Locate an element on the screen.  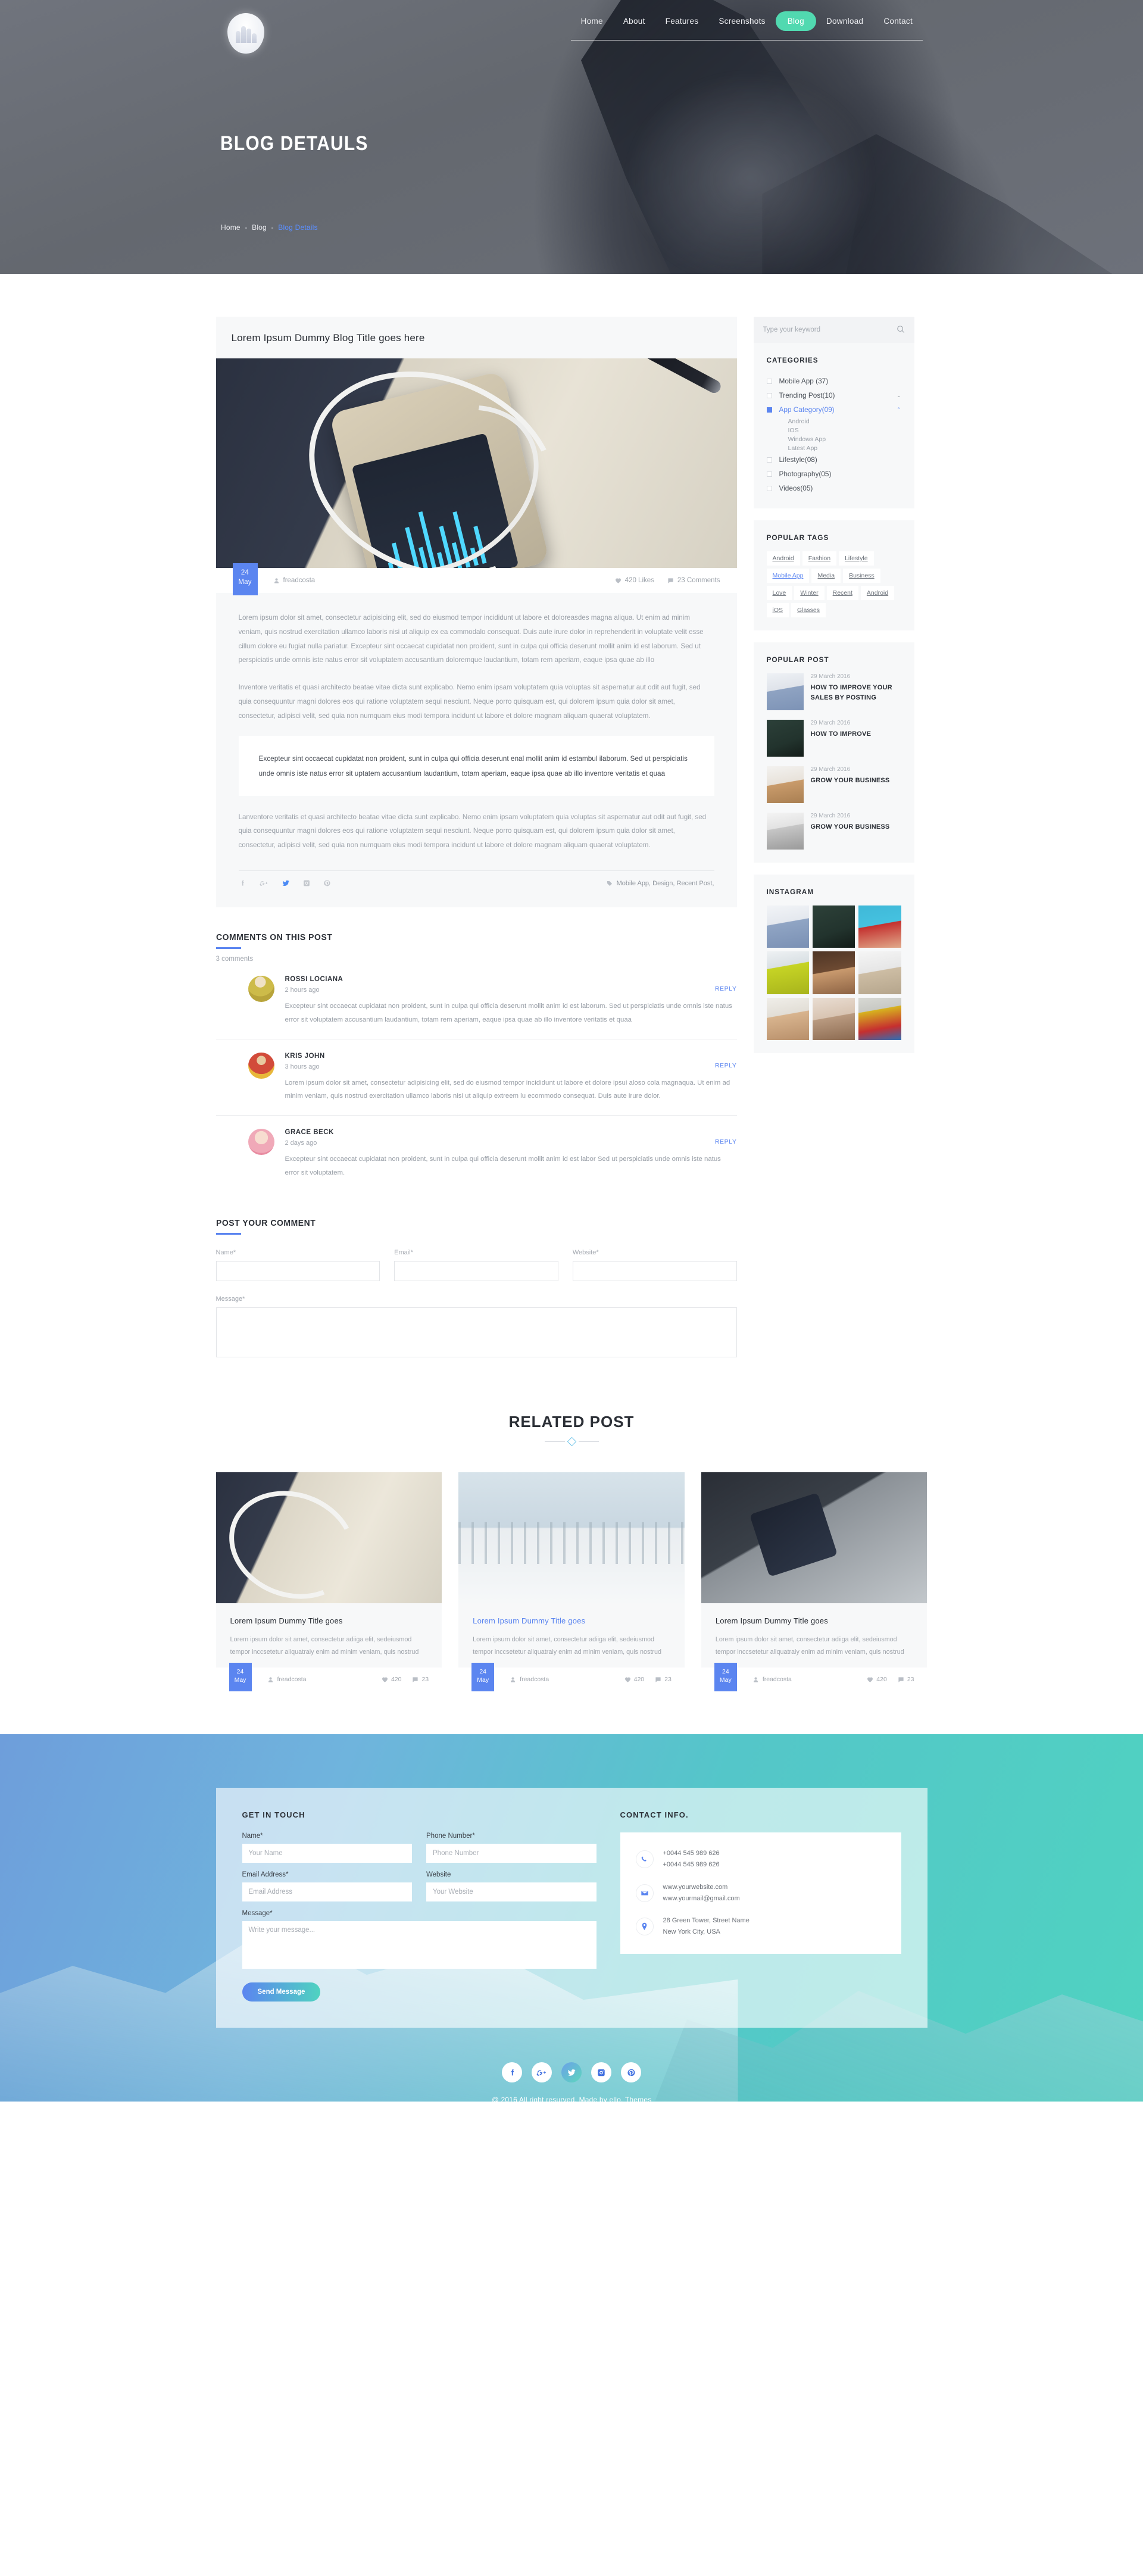
footer-email-input is located at coordinates (327, 1892).